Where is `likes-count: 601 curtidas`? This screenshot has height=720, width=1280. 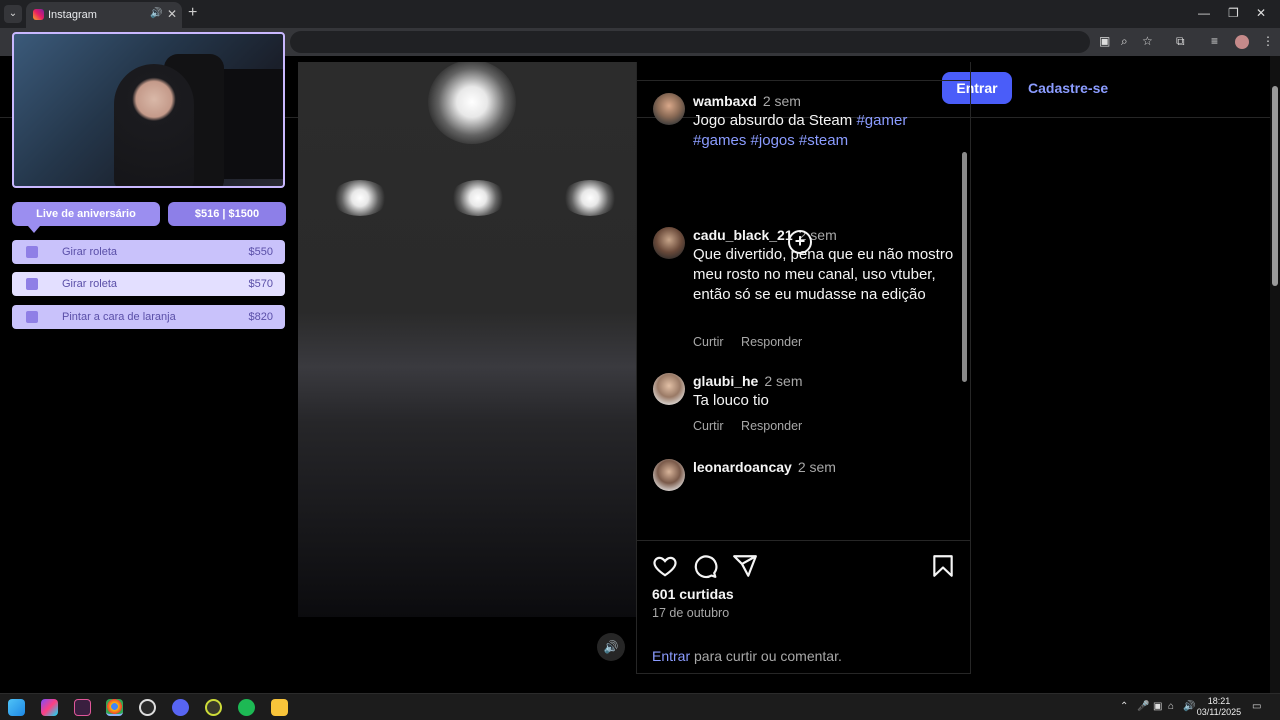
likes-count: 601 curtidas is located at coordinates (693, 594).